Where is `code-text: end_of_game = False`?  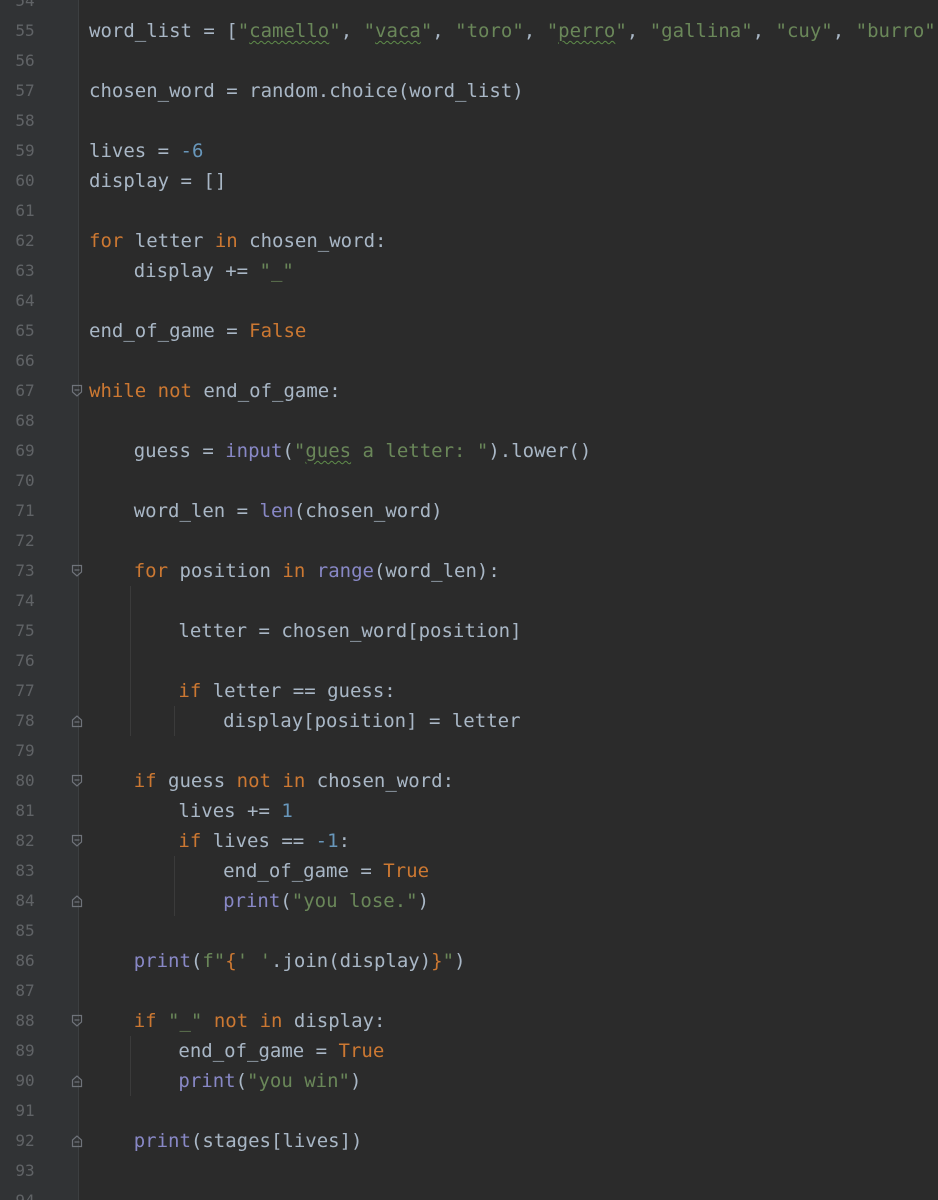
code-text: end_of_game = False is located at coordinates (197, 331).